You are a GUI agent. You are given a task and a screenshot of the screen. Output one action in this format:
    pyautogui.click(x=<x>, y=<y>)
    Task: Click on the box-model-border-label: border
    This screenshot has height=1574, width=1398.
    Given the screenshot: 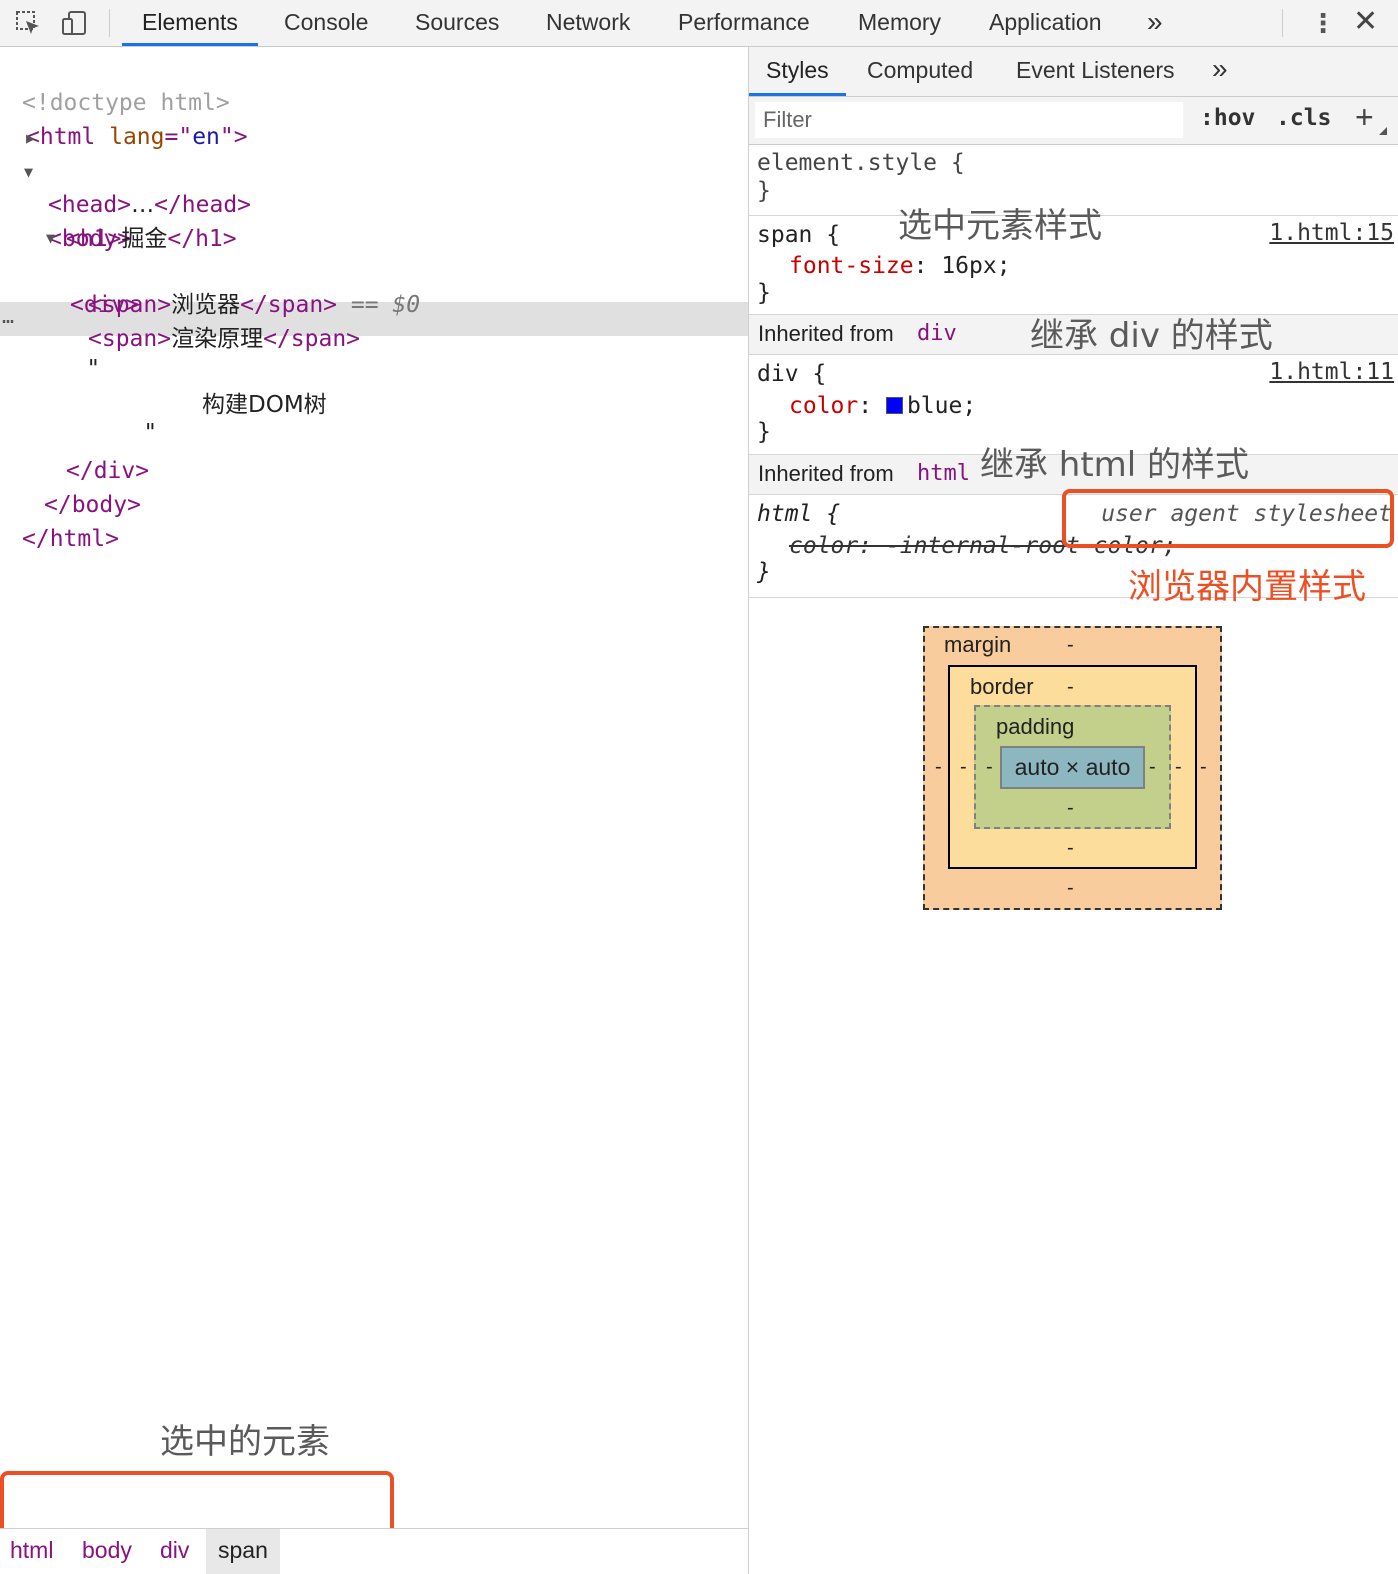 What is the action you would take?
    pyautogui.click(x=1002, y=686)
    